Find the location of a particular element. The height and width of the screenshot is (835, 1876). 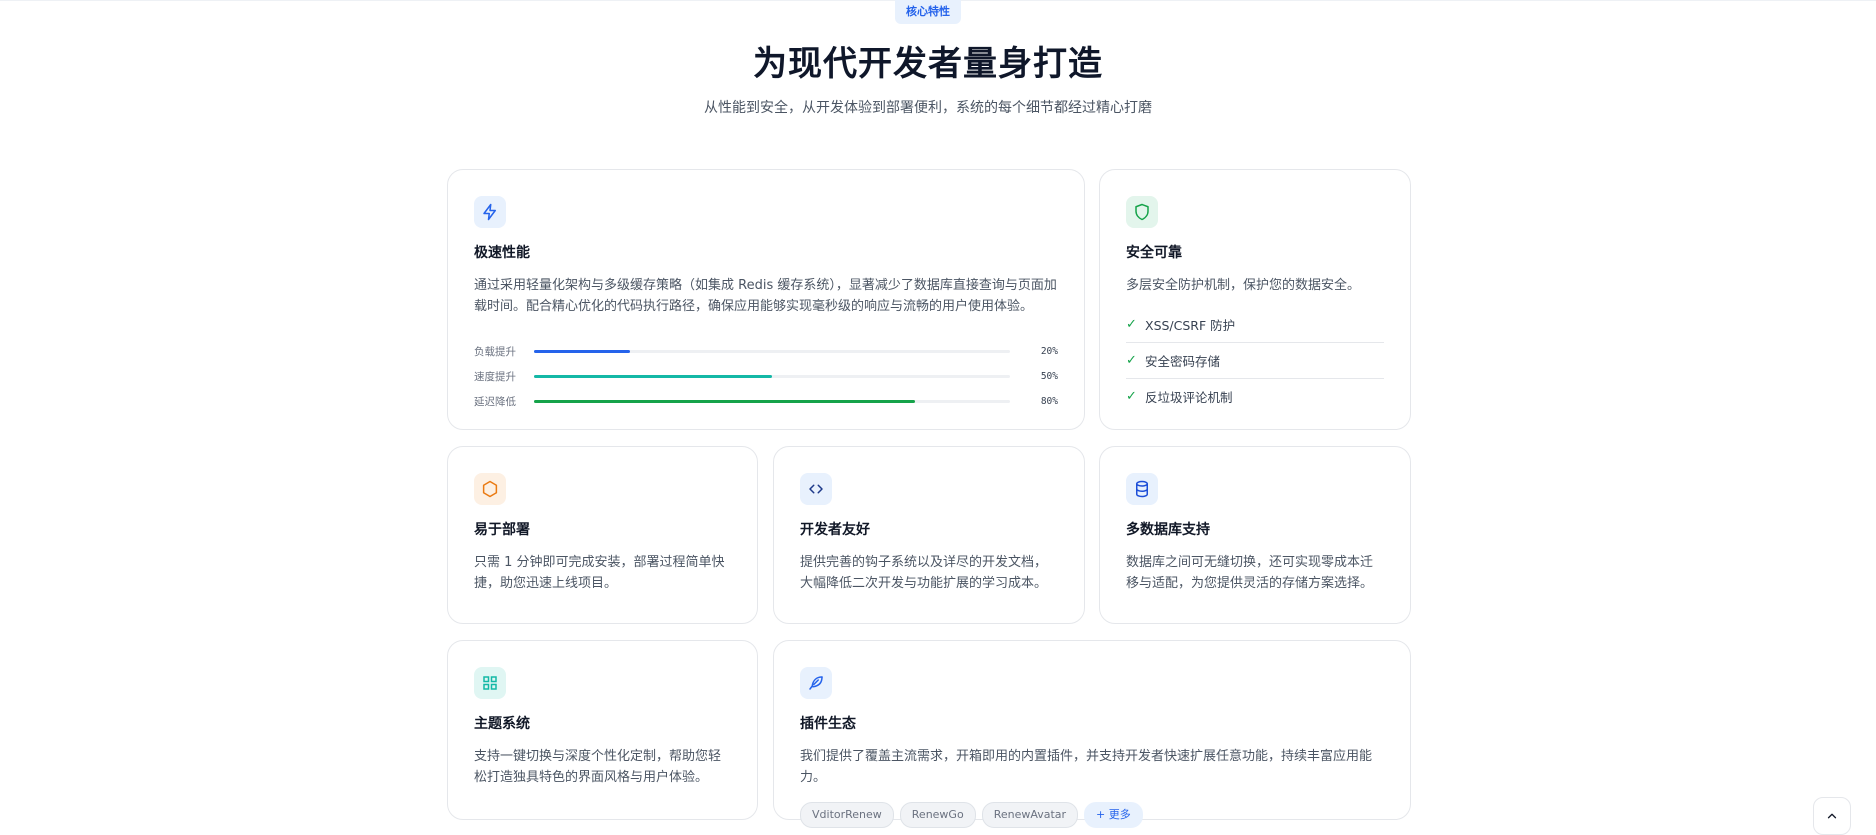

code-icon is located at coordinates (816, 489).